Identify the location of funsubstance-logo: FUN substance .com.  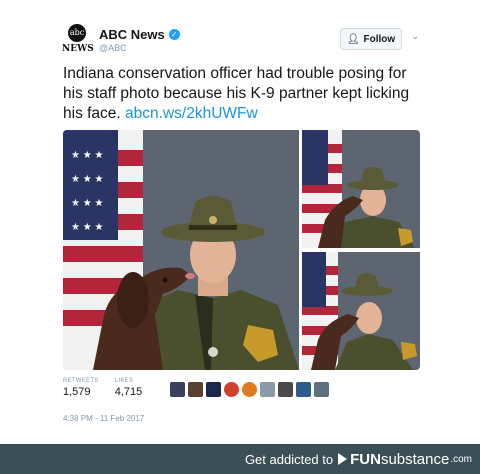
(411, 459).